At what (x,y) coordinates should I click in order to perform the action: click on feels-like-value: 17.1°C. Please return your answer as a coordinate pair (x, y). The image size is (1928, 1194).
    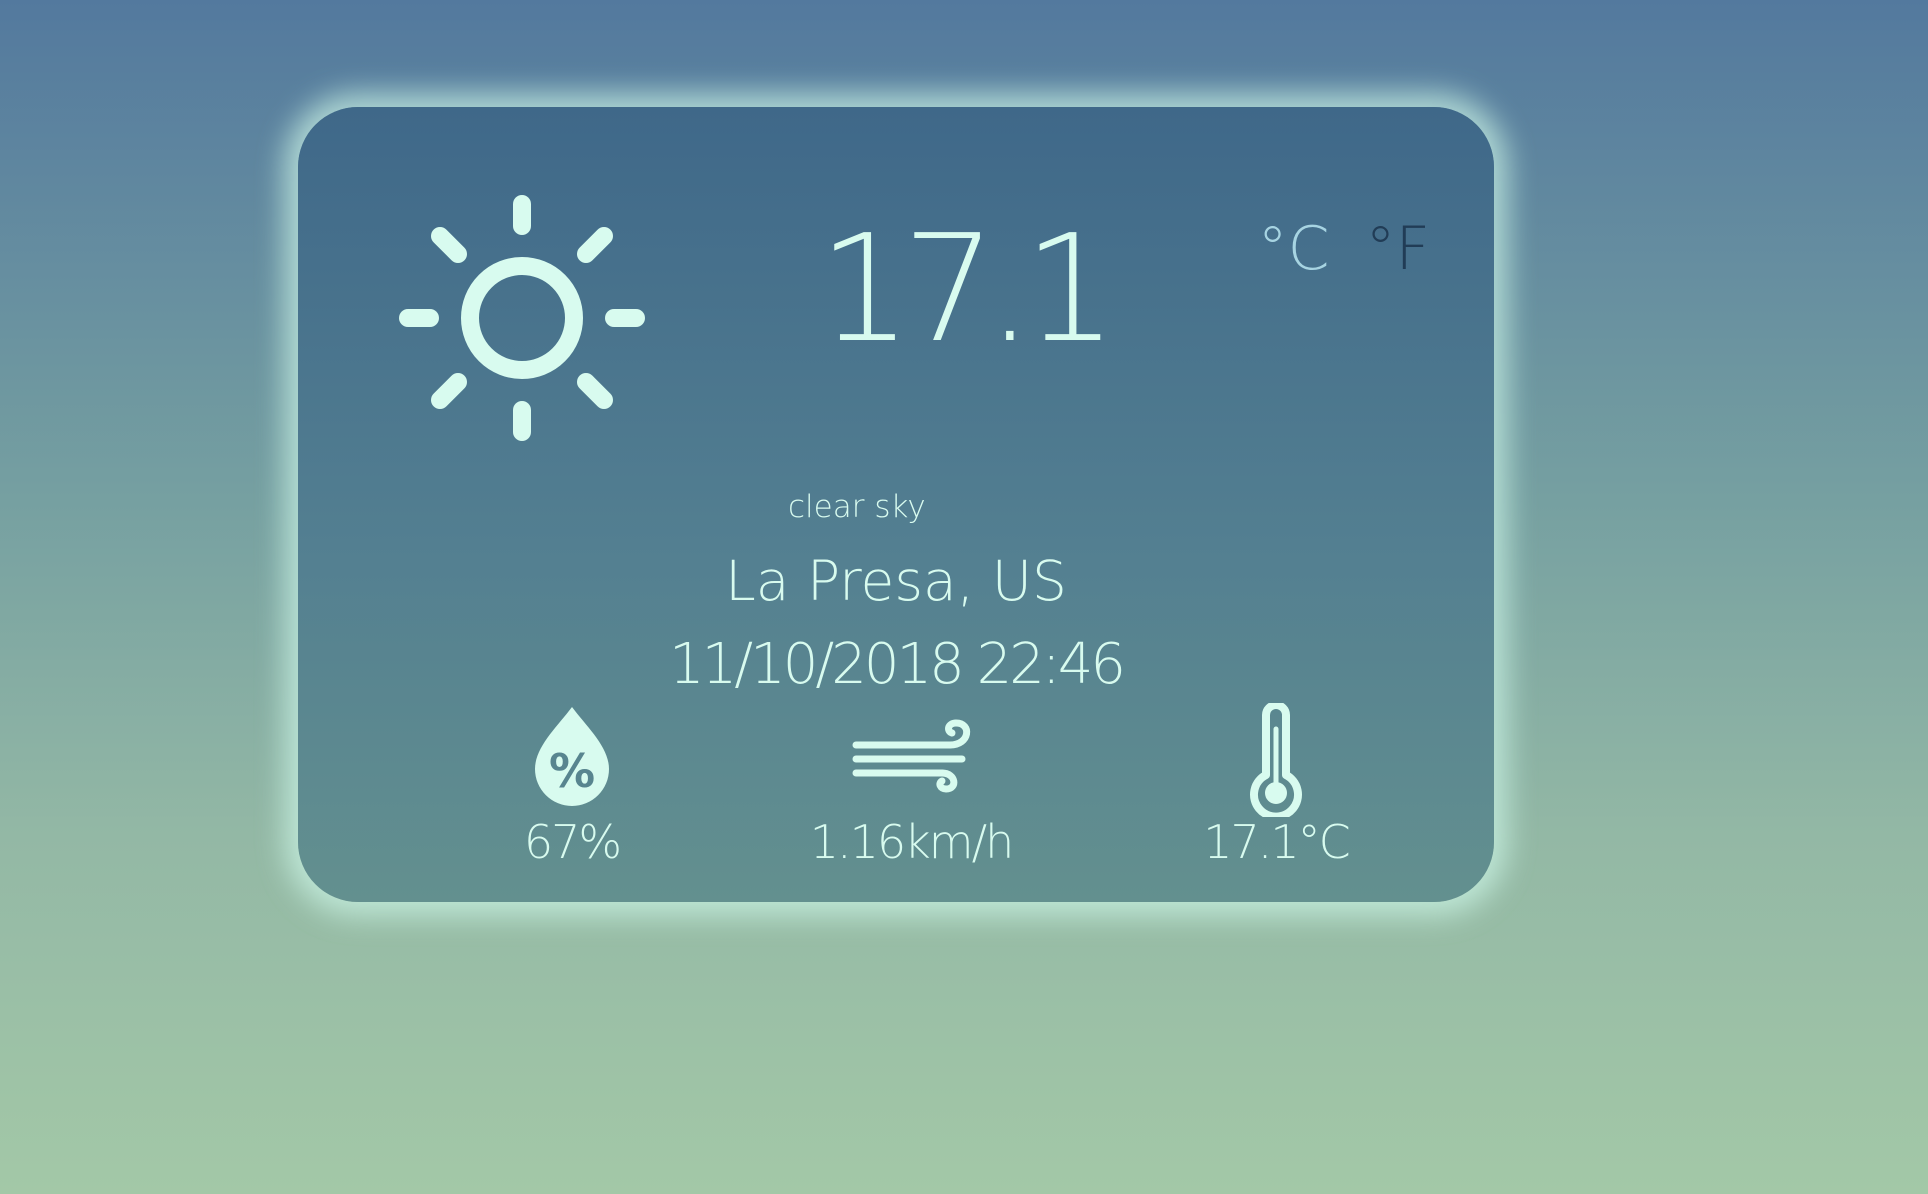
    Looking at the image, I should click on (1277, 842).